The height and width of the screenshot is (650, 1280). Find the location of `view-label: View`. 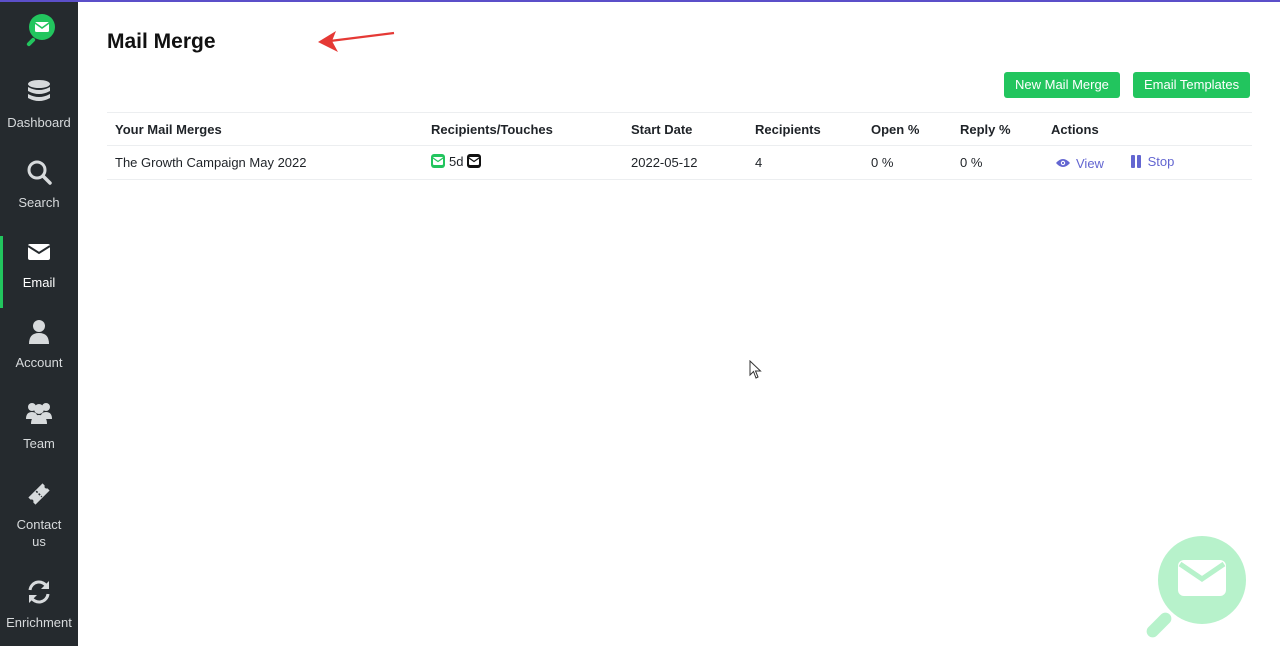

view-label: View is located at coordinates (1090, 163).